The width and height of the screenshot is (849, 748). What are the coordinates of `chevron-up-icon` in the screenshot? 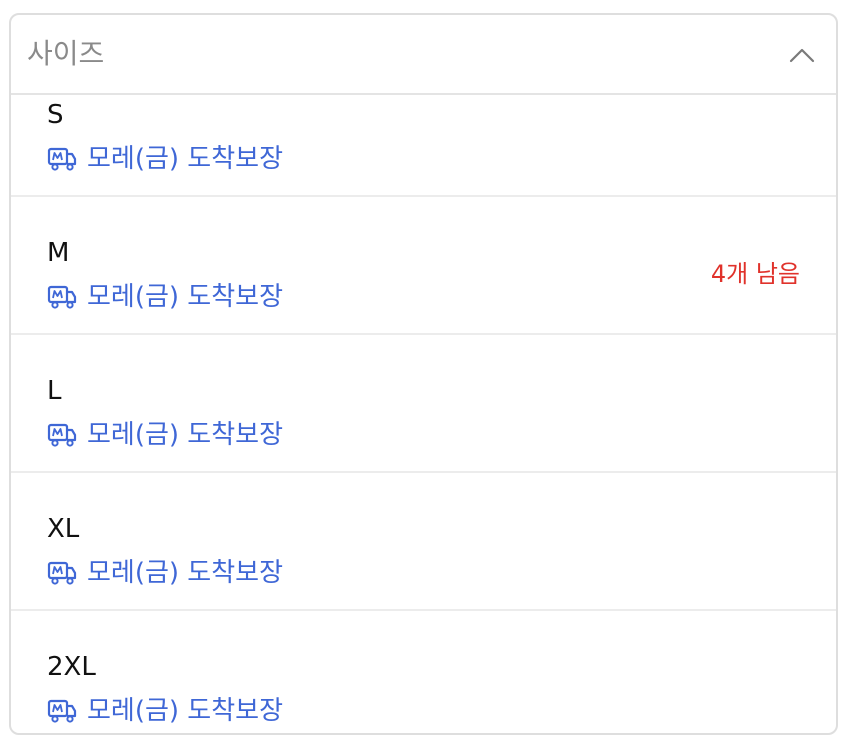 It's located at (802, 55).